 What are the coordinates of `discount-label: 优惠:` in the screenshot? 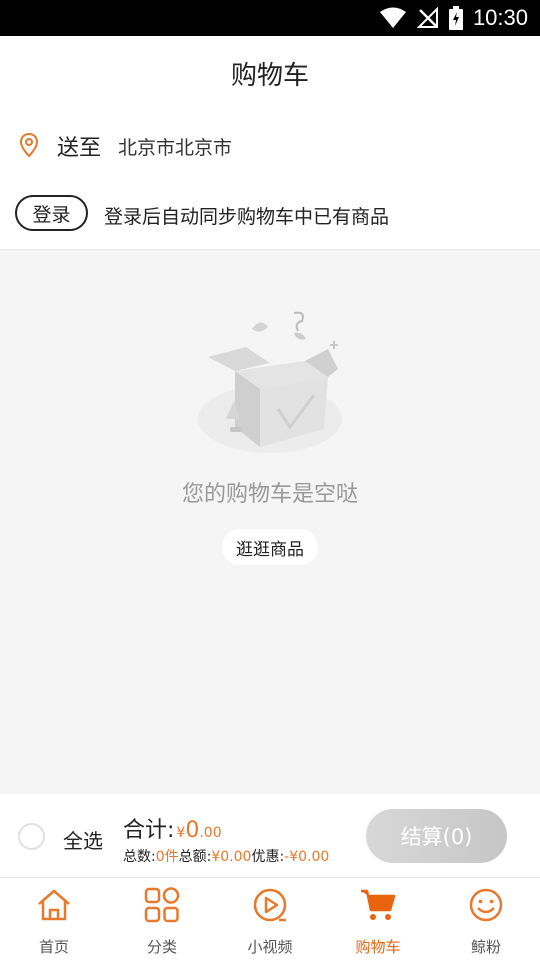 It's located at (268, 857).